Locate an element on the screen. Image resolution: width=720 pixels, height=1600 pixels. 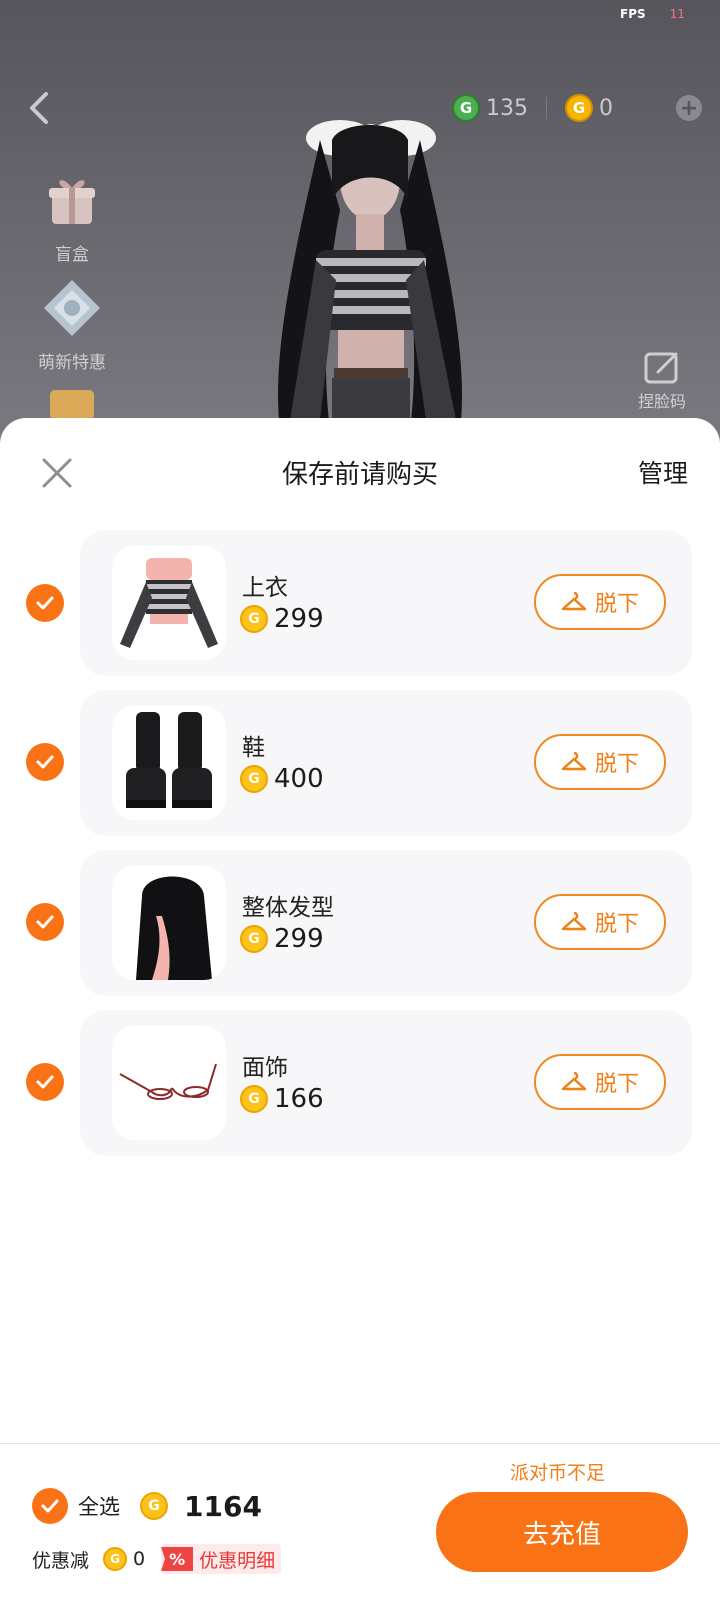
manage-button: 管理 is located at coordinates (663, 472).